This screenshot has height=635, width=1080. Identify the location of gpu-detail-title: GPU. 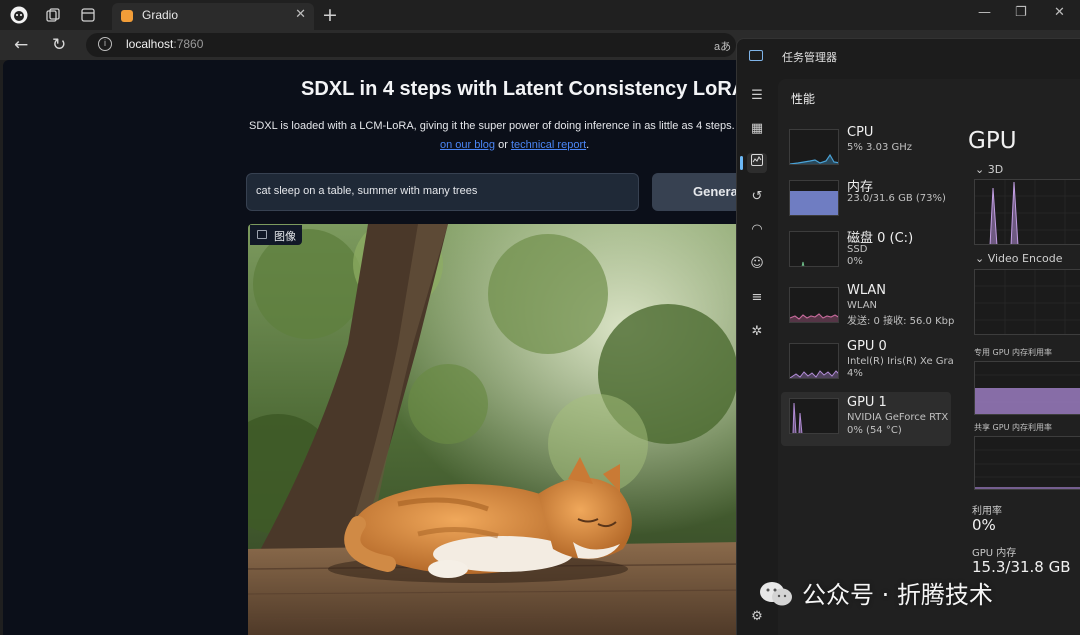
(992, 141).